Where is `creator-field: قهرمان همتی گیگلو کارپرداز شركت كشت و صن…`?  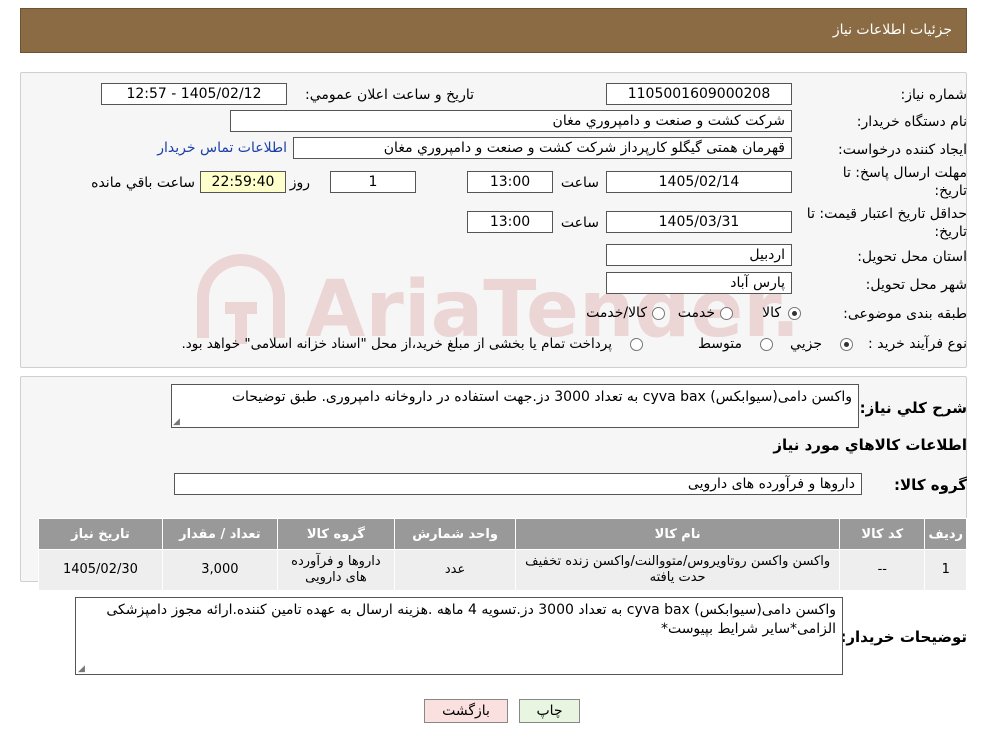 creator-field: قهرمان همتی گیگلو کارپرداز شركت كشت و صن… is located at coordinates (542, 148).